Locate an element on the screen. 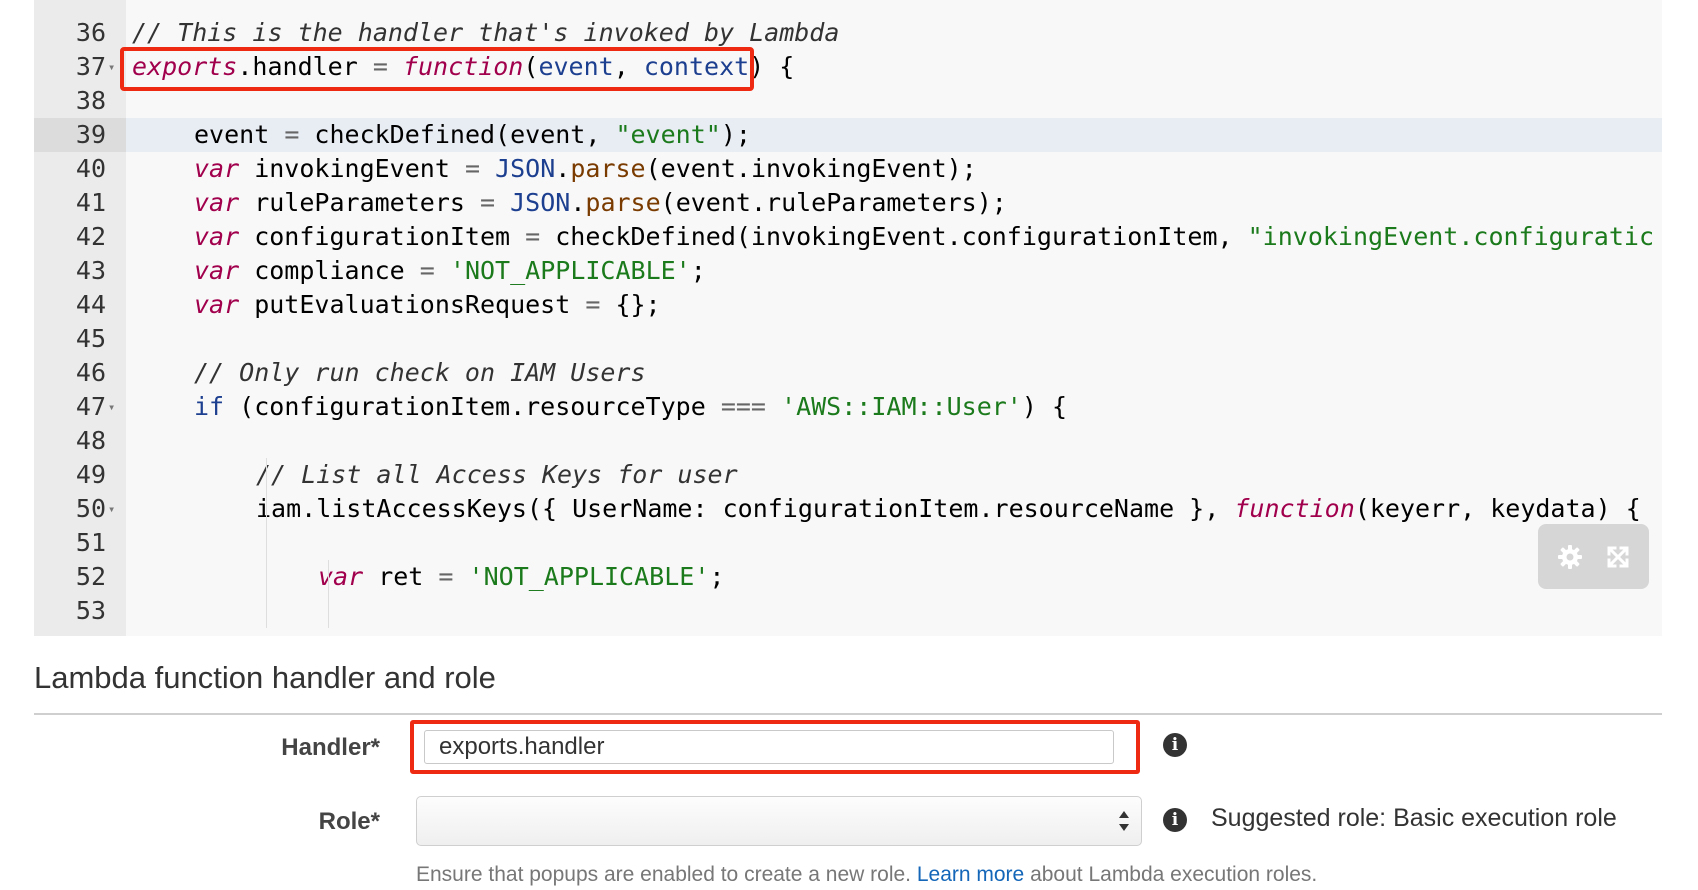 The width and height of the screenshot is (1698, 890). code-line: 46 // Only run check on IAM Users is located at coordinates (848, 373).